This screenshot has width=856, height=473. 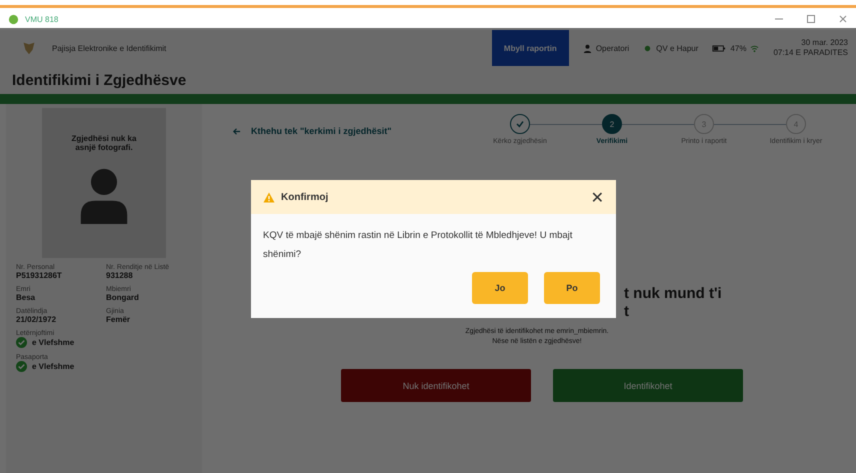 What do you see at coordinates (587, 48) in the screenshot?
I see `user-icon` at bounding box center [587, 48].